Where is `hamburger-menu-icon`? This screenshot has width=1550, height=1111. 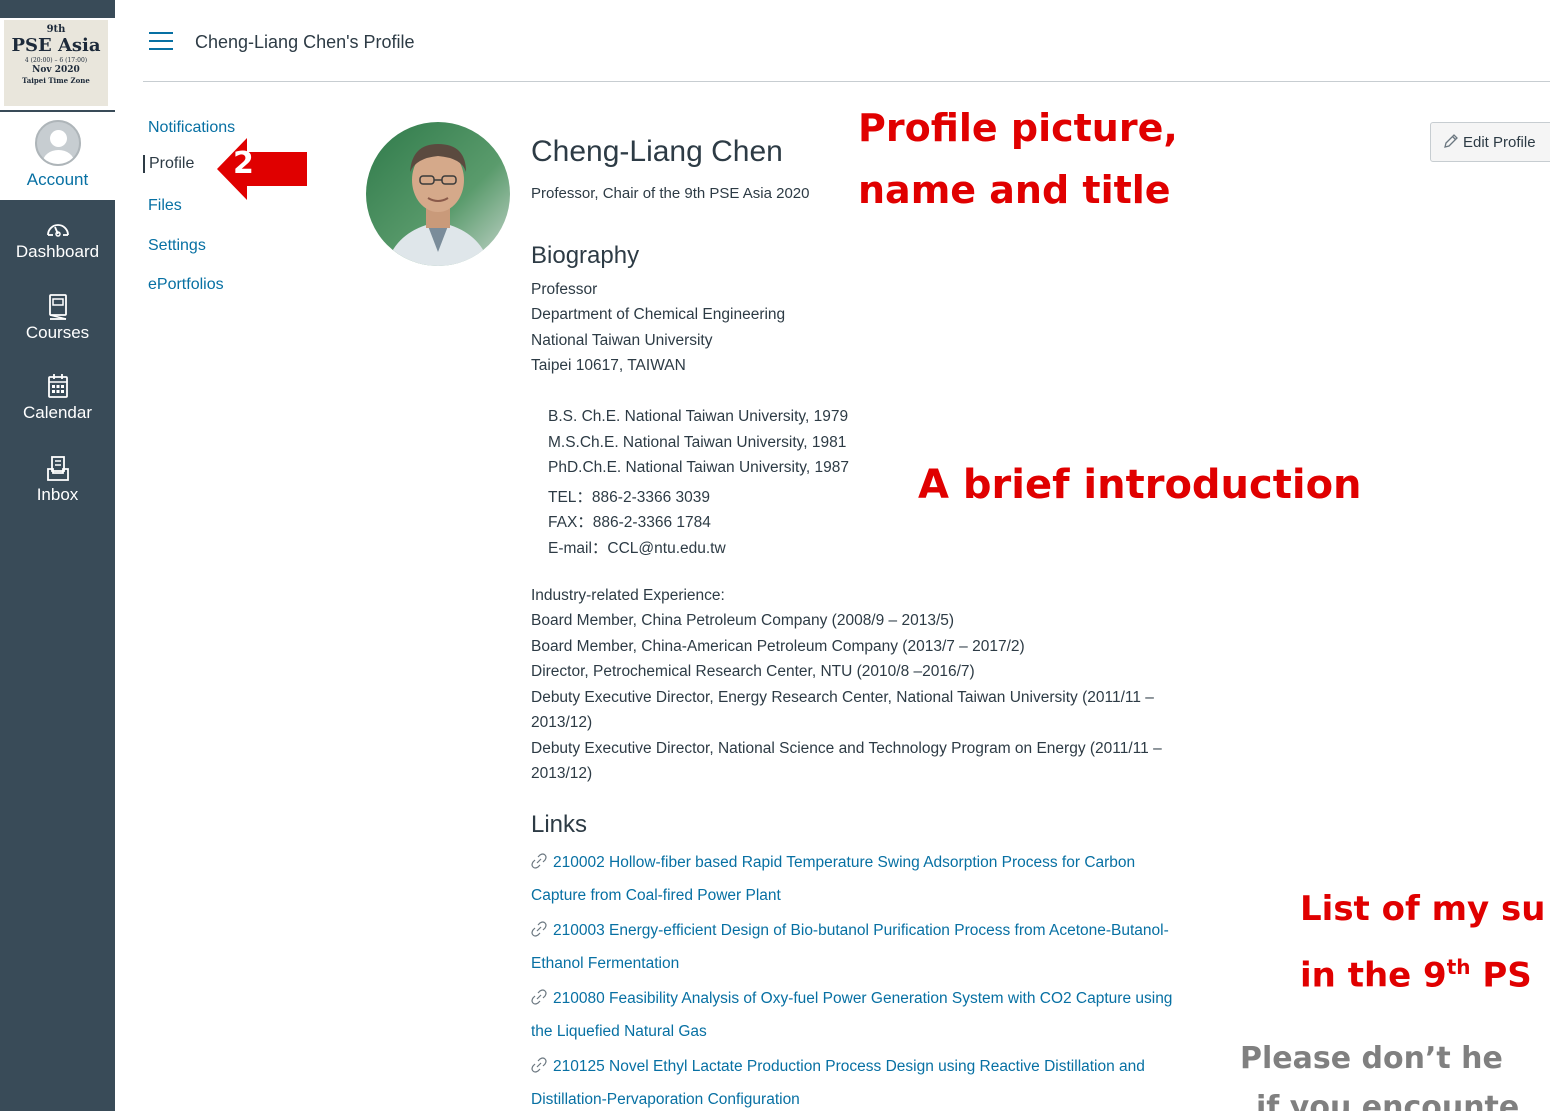 hamburger-menu-icon is located at coordinates (161, 41).